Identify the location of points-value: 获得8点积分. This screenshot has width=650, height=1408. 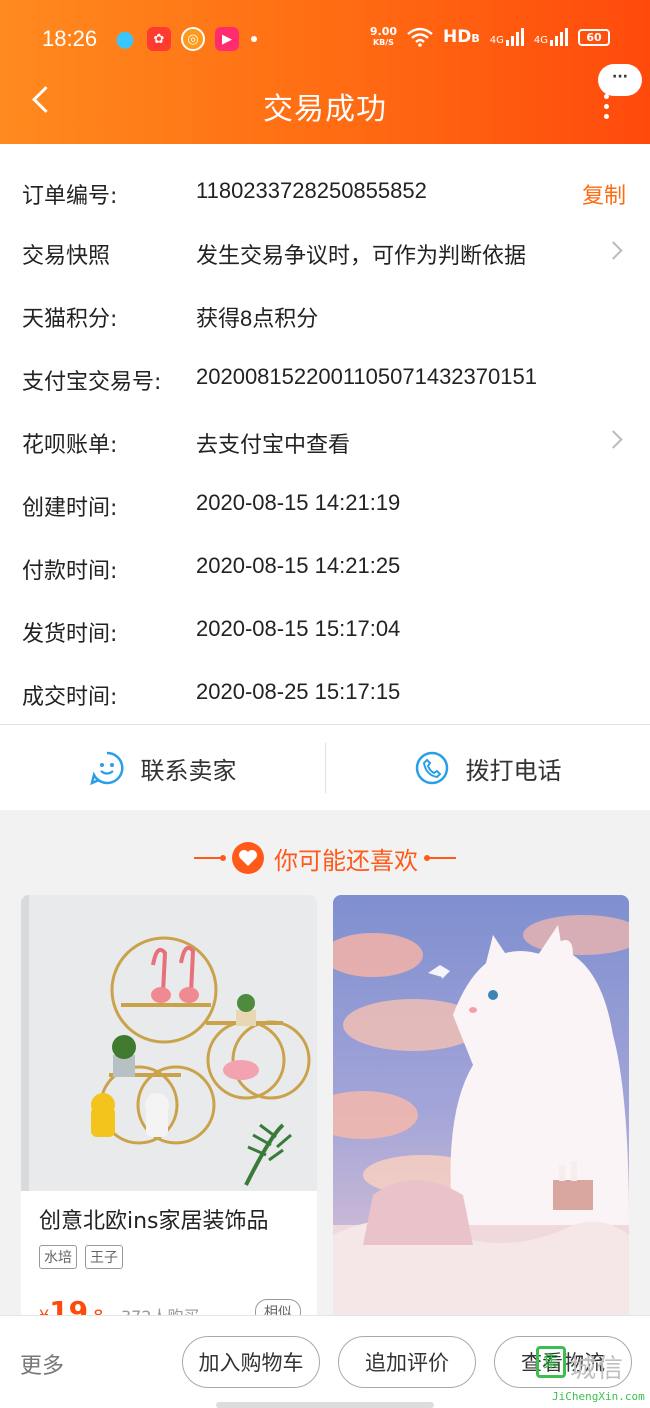
(257, 318).